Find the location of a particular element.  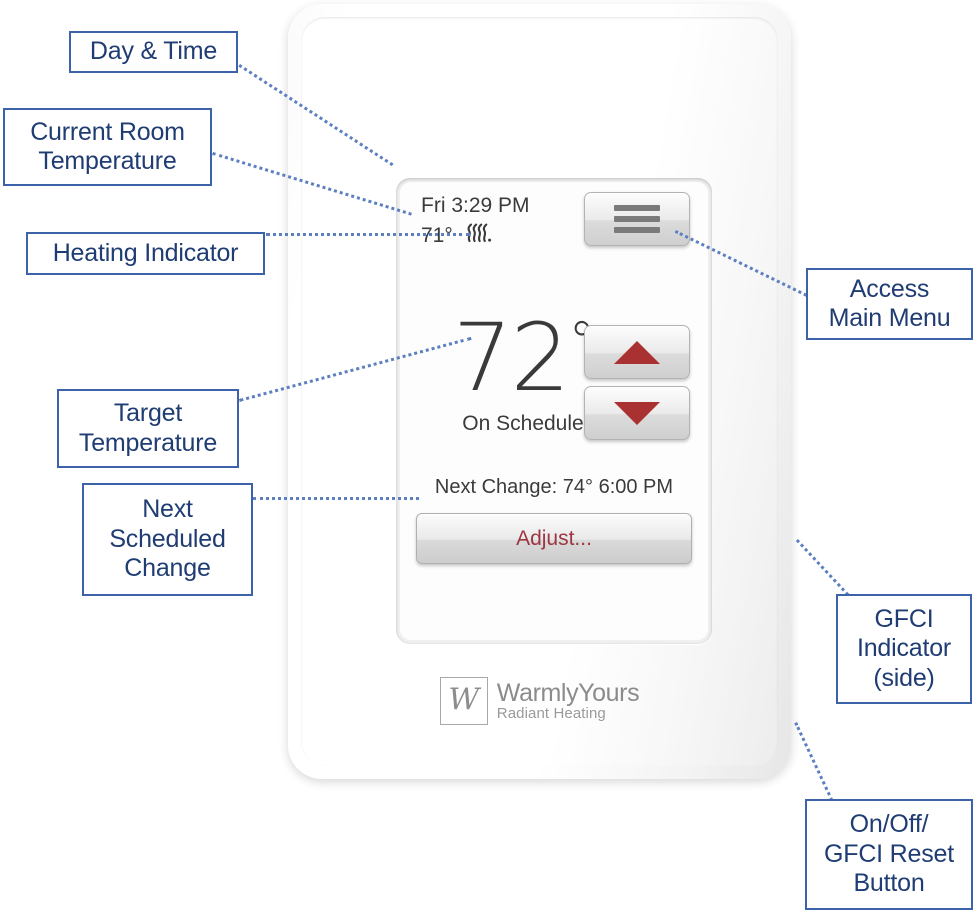

callout-gfci-indicator: GFCI Indicator (side) is located at coordinates (904, 649).